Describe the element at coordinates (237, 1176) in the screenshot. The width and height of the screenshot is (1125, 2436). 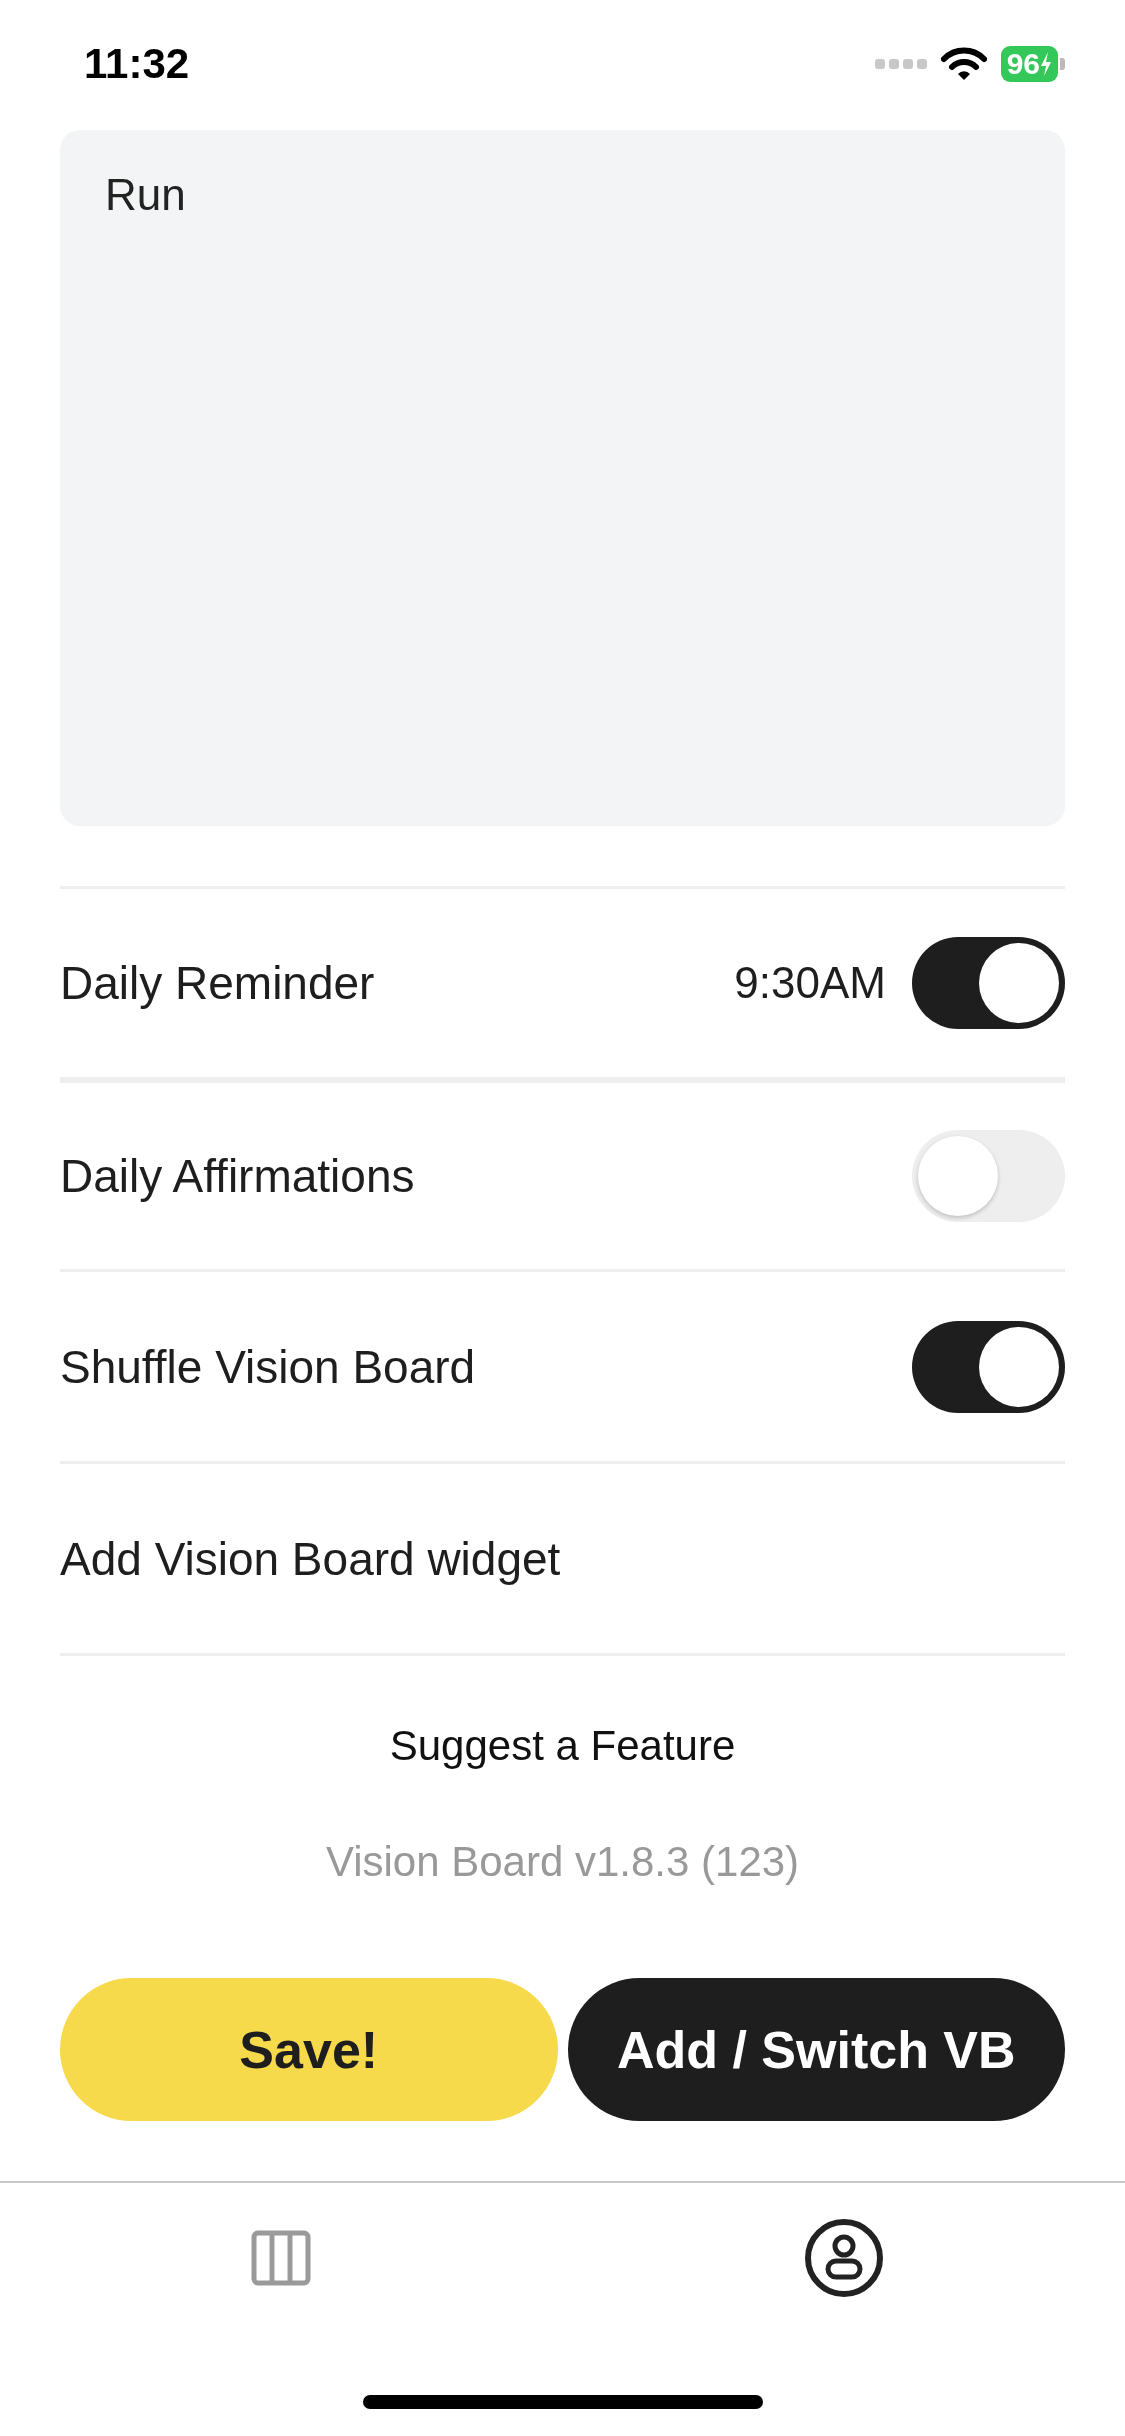
I see `setting-label: Daily Affirmations` at that location.